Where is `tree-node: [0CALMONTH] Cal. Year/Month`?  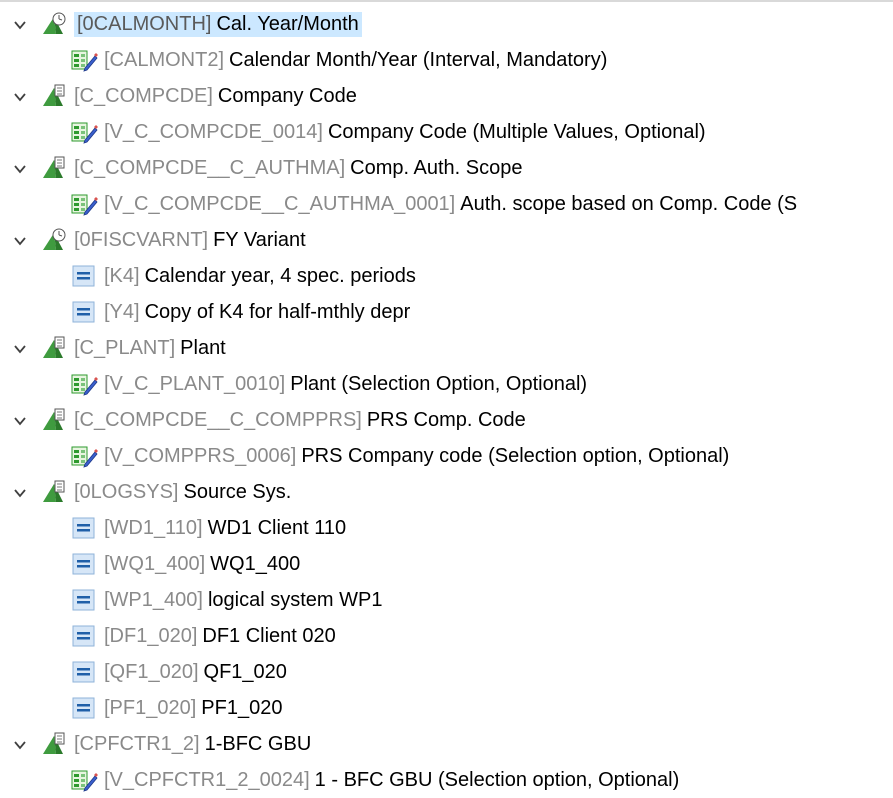
tree-node: [0CALMONTH] Cal. Year/Month is located at coordinates (446, 24).